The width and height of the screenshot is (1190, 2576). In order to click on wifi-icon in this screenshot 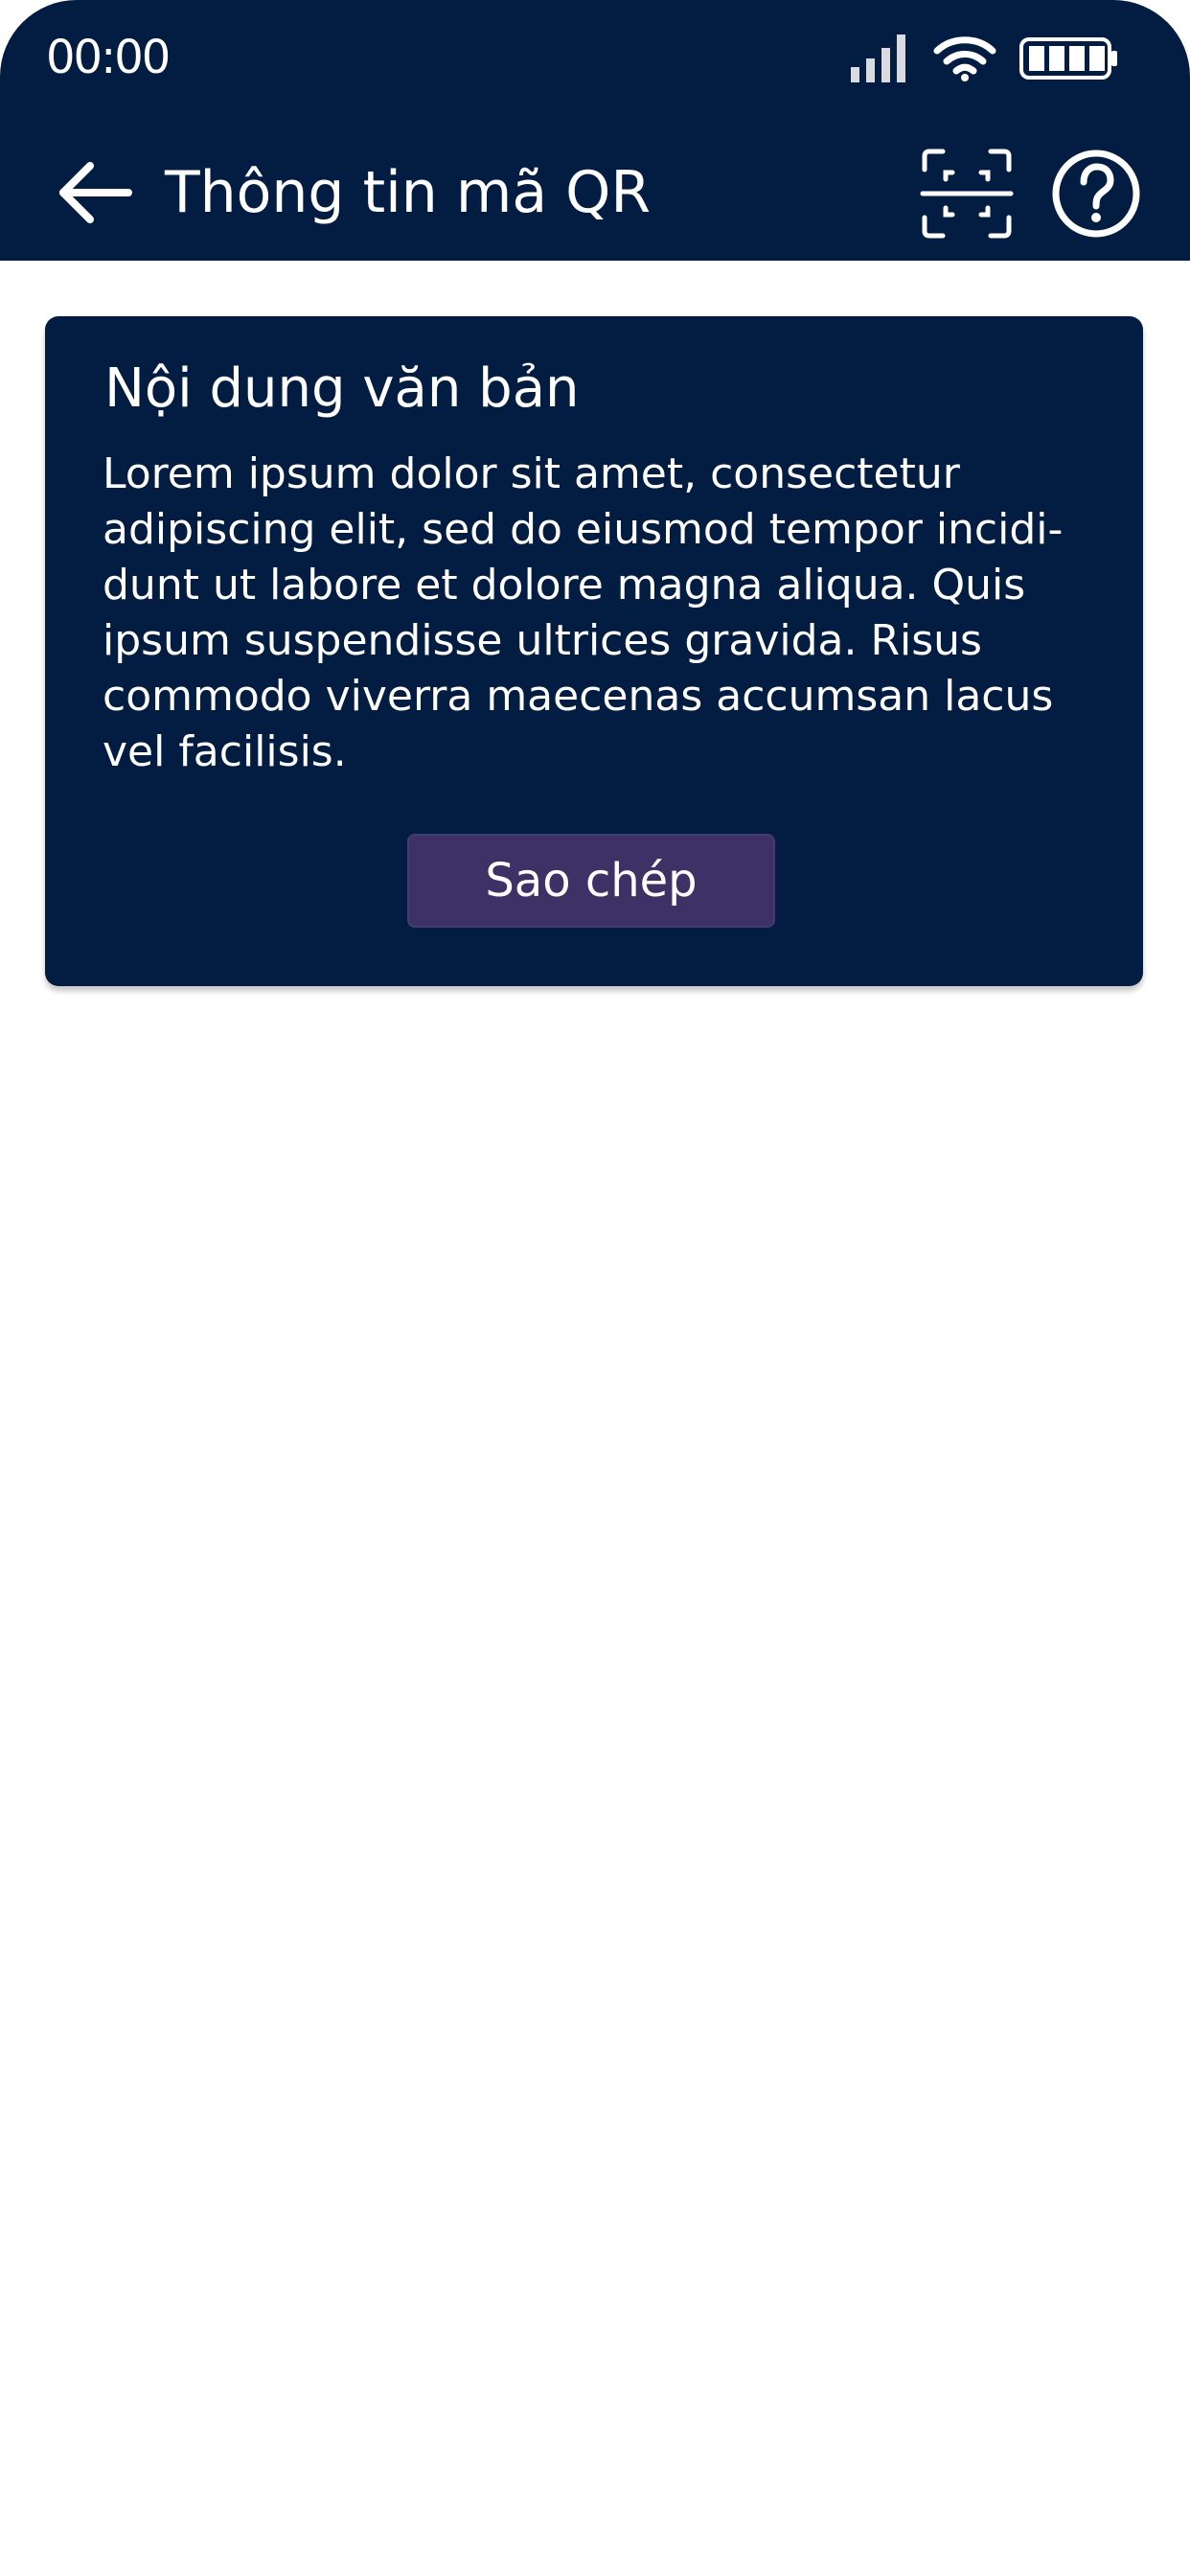, I will do `click(965, 58)`.